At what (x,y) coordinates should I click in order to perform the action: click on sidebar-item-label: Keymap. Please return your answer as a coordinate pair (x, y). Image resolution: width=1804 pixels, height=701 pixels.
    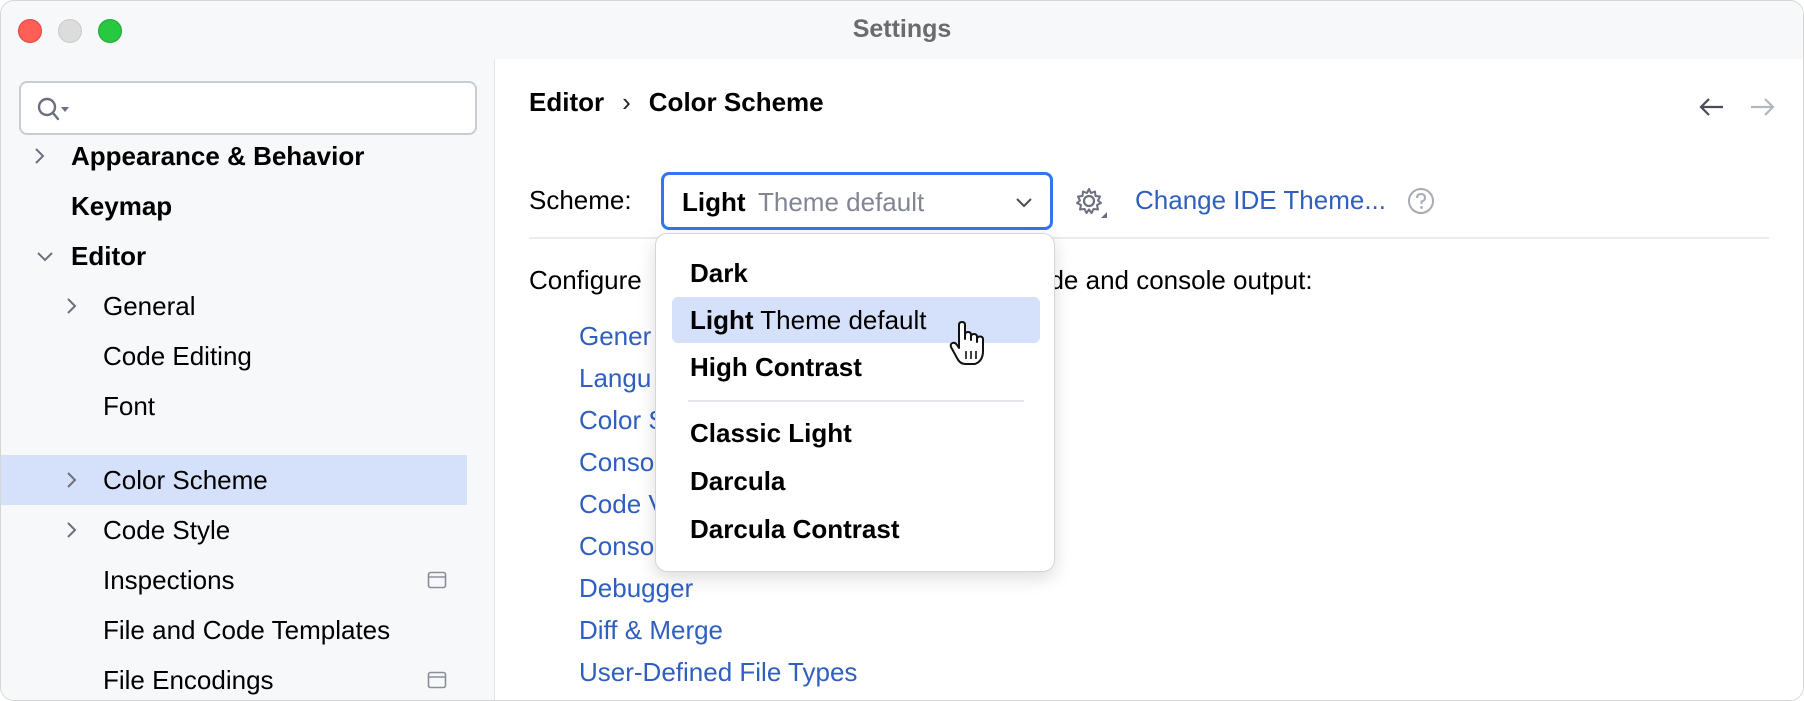
    Looking at the image, I should click on (122, 206).